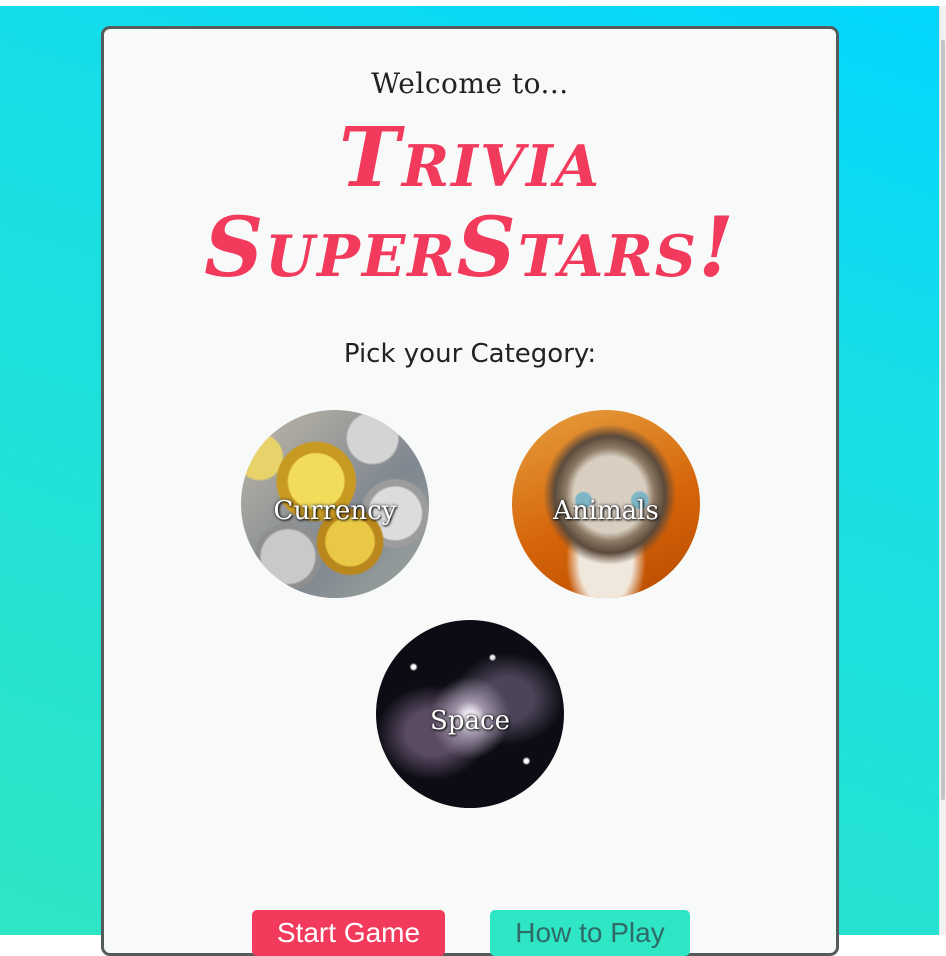  What do you see at coordinates (606, 511) in the screenshot?
I see `category-label: Animals` at bounding box center [606, 511].